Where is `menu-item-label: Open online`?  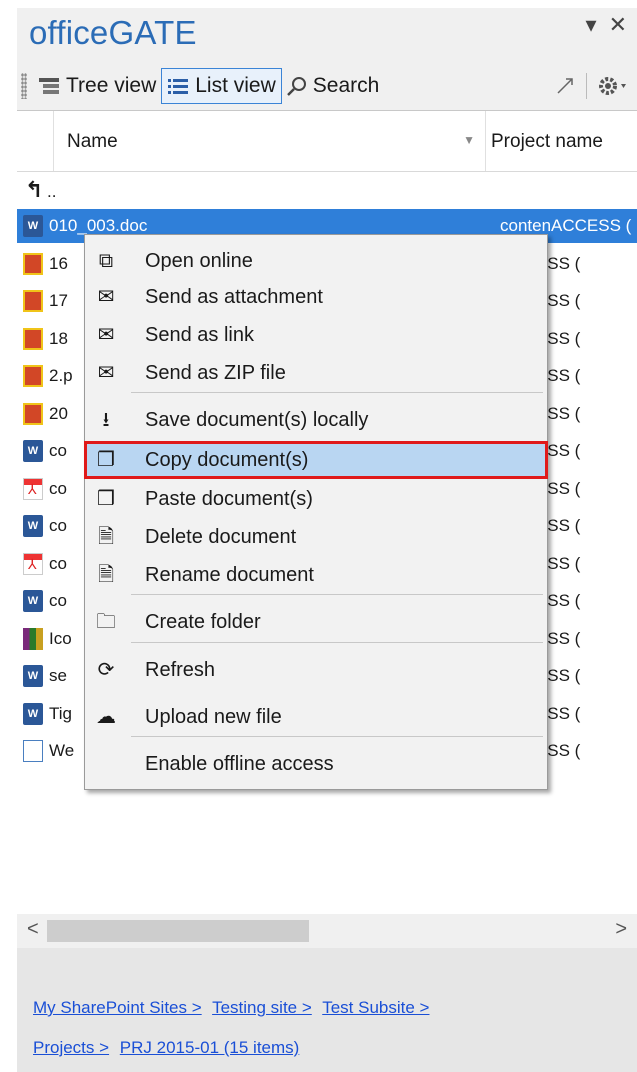
menu-item-label: Open online is located at coordinates (199, 261).